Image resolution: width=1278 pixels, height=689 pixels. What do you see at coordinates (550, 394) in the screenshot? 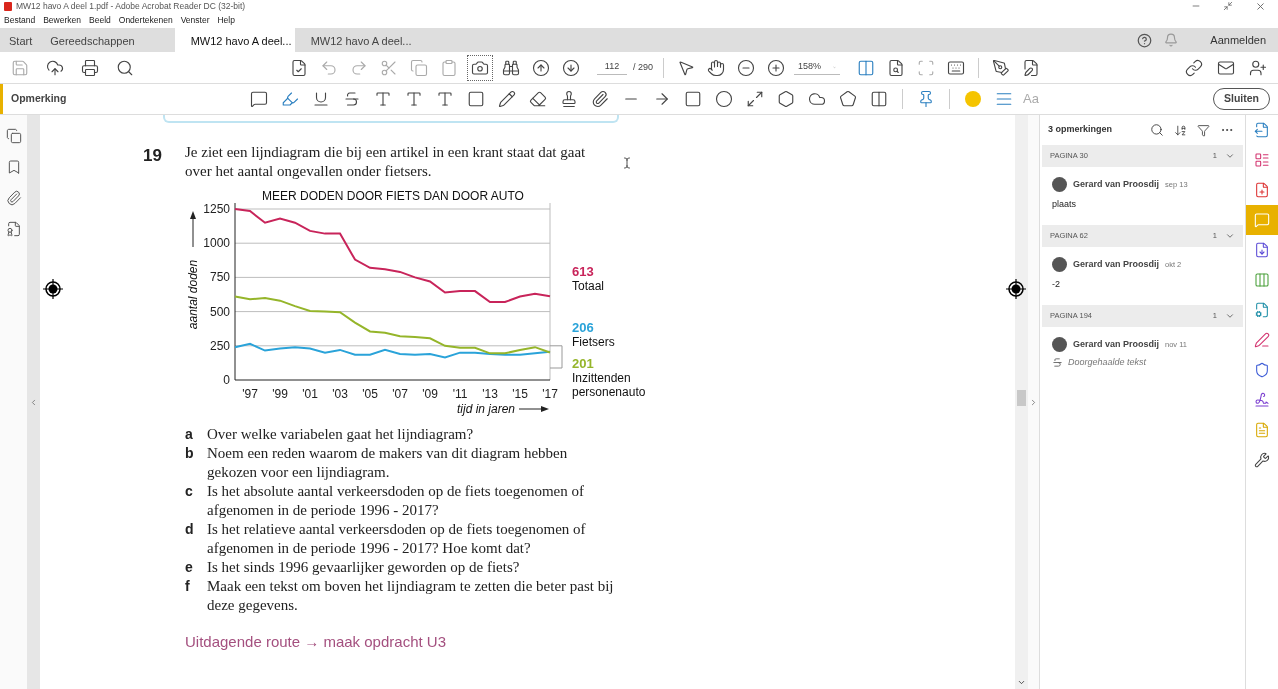
I see `x-tick-label: '17` at bounding box center [550, 394].